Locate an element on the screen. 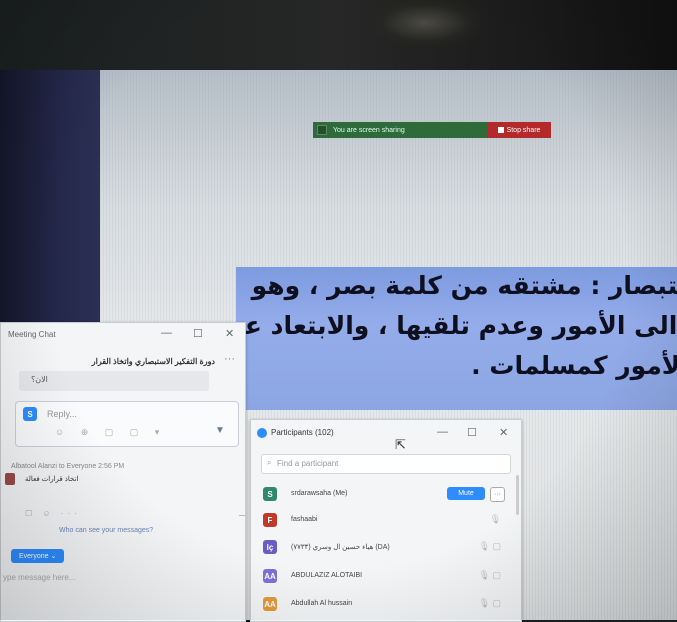 The image size is (677, 622). participant-name: ABDULAZIZ ALOTAIBI is located at coordinates (327, 575).